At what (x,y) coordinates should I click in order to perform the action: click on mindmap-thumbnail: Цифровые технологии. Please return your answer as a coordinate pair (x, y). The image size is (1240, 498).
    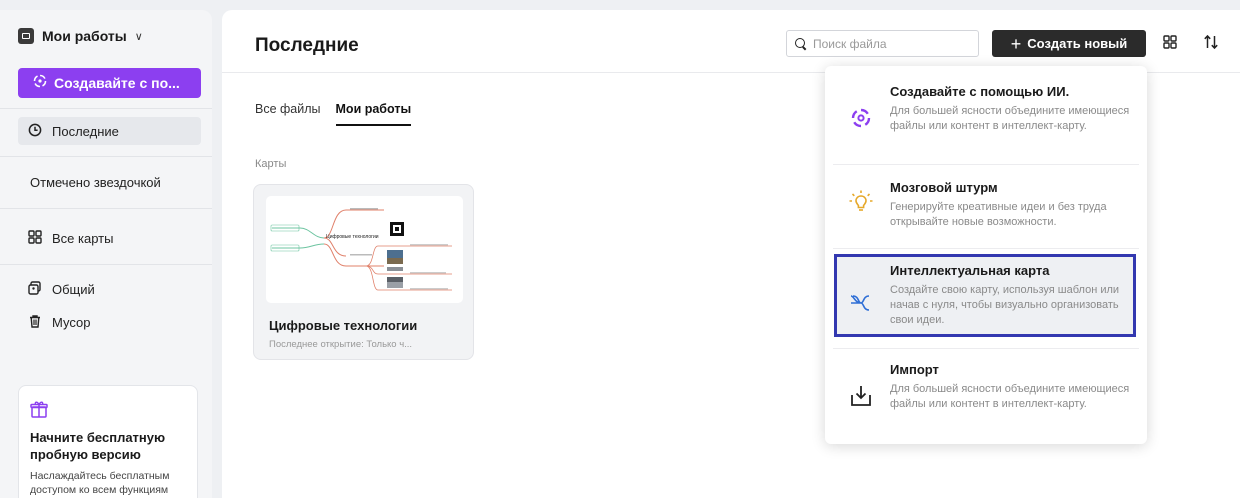
    Looking at the image, I should click on (364, 249).